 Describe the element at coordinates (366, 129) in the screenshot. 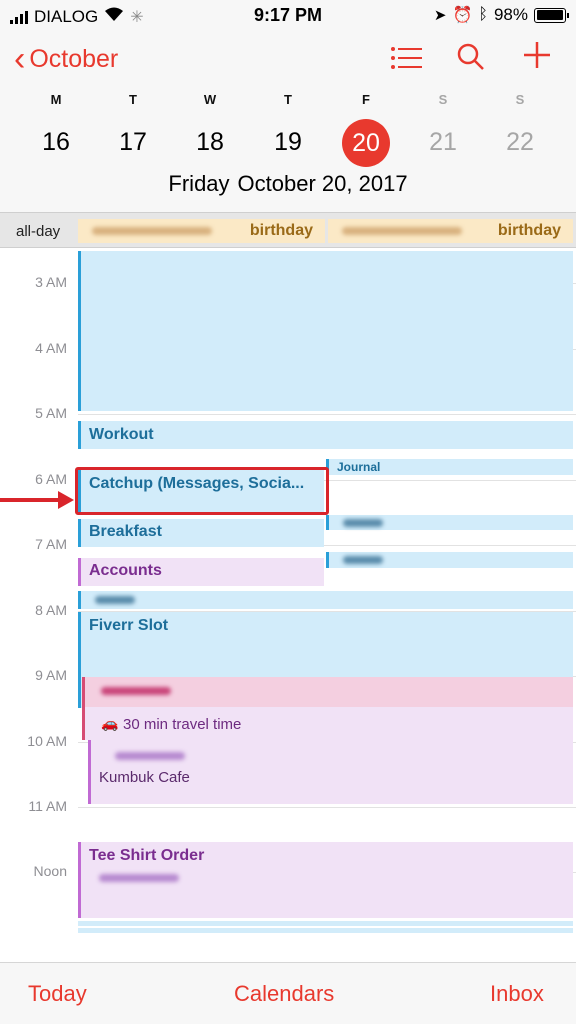

I see `day-fri-selected: F 20` at that location.